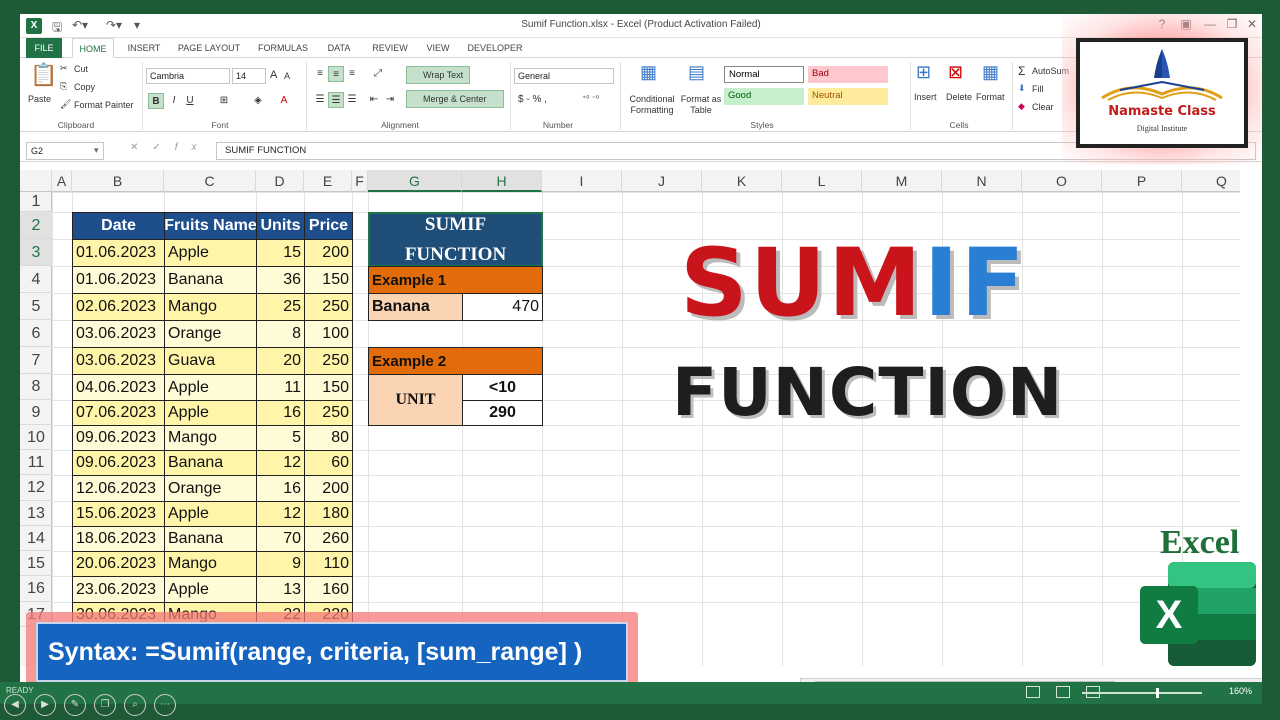  What do you see at coordinates (36, 360) in the screenshot?
I see `row-header-7: 7` at bounding box center [36, 360].